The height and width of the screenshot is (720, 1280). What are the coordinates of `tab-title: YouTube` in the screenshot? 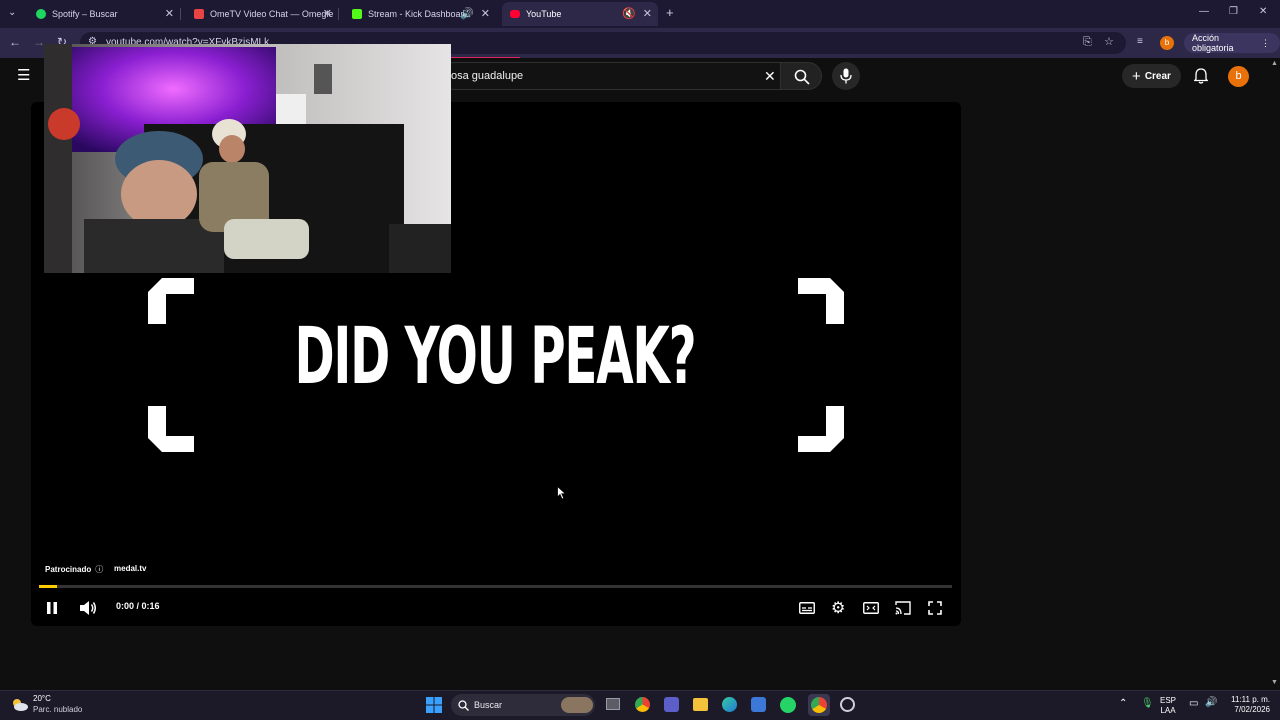 It's located at (544, 14).